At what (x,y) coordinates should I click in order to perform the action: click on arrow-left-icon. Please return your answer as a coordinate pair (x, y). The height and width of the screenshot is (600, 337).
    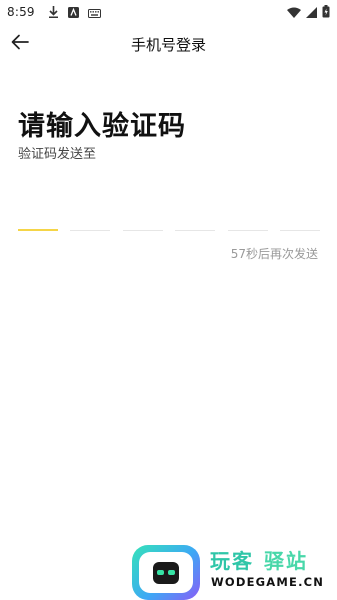
    Looking at the image, I should click on (20, 44).